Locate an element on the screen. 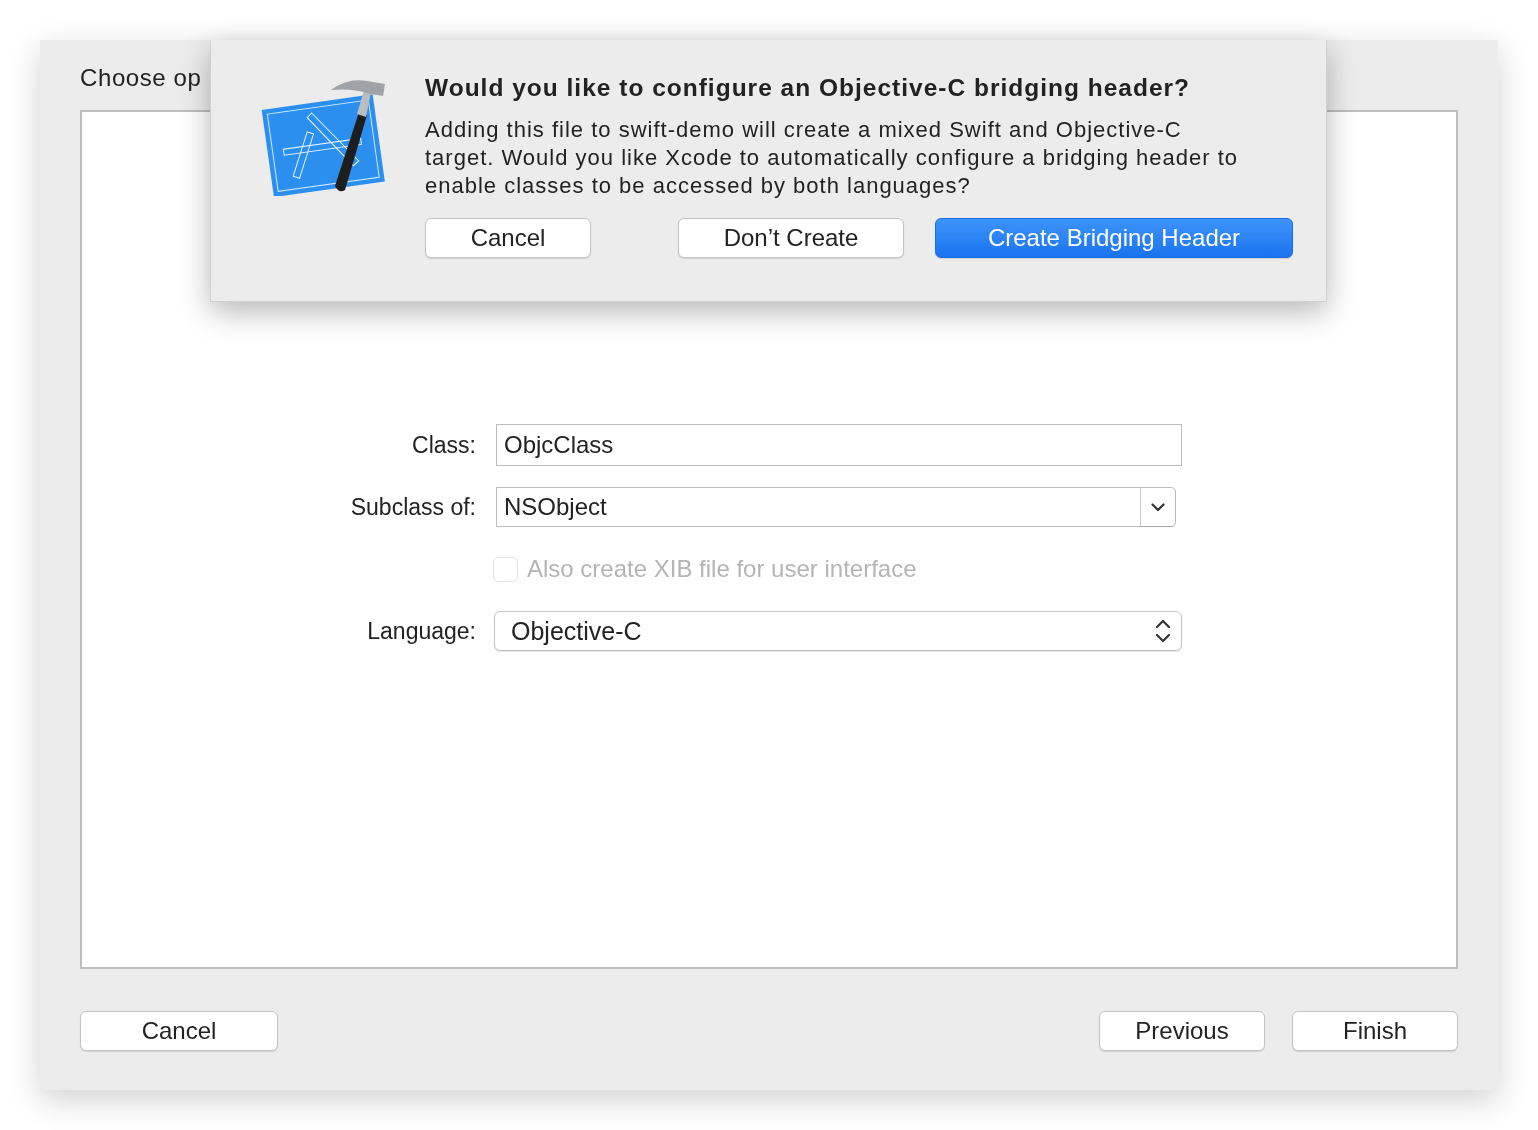 The width and height of the screenshot is (1538, 1130). create-header-button: Create Bridging Header is located at coordinates (1114, 238).